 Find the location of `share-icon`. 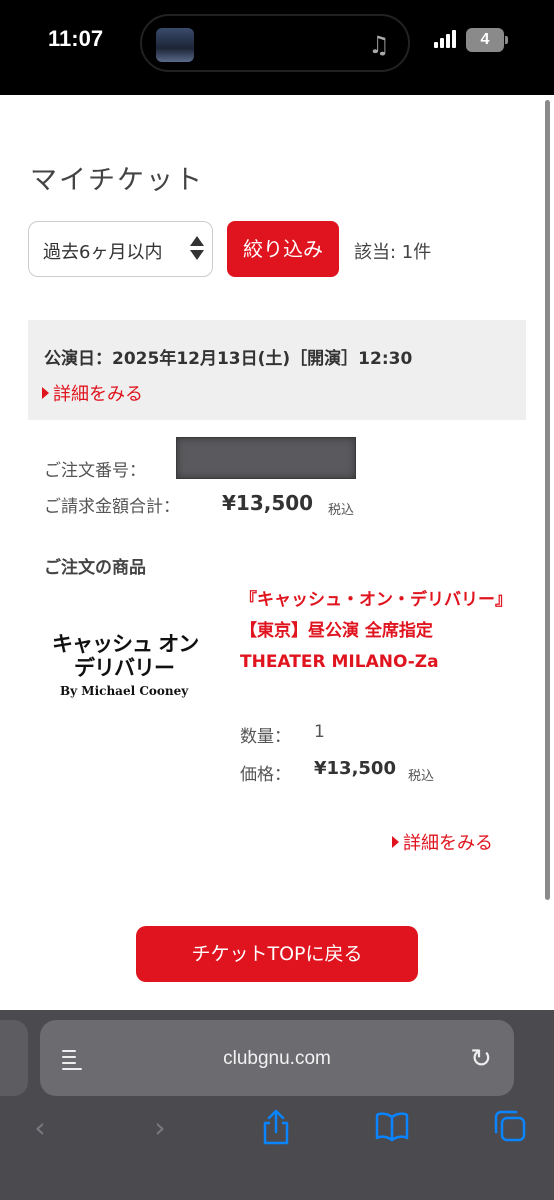

share-icon is located at coordinates (276, 1128).